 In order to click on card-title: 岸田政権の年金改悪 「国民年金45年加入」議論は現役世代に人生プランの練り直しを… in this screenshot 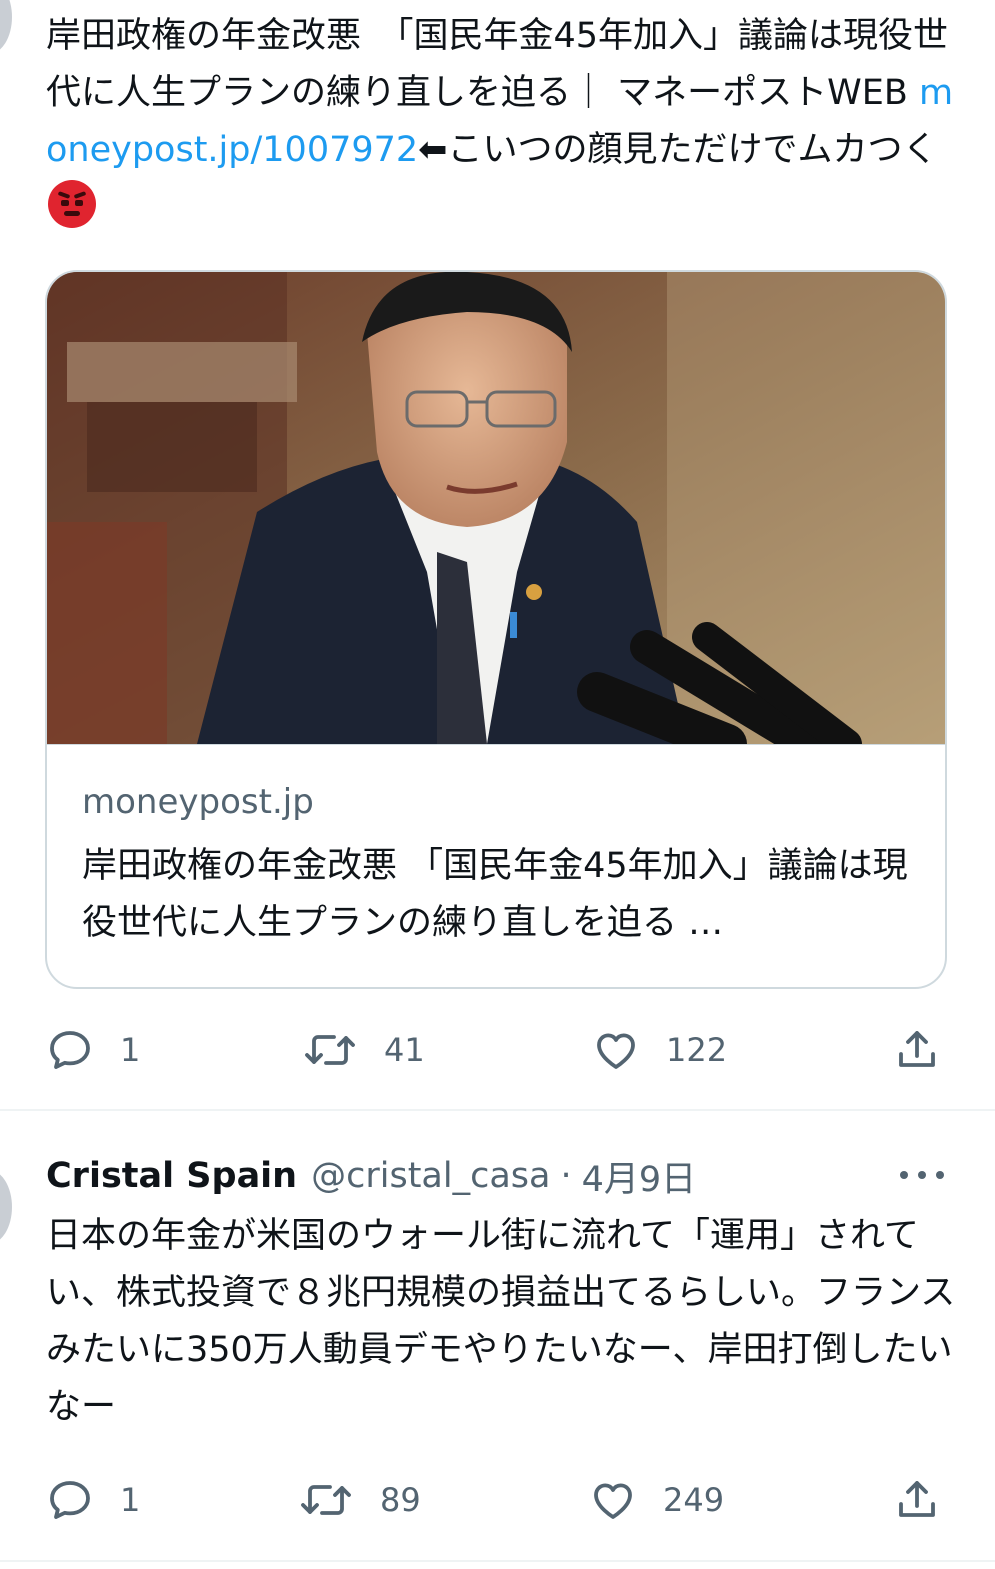, I will do `click(495, 894)`.